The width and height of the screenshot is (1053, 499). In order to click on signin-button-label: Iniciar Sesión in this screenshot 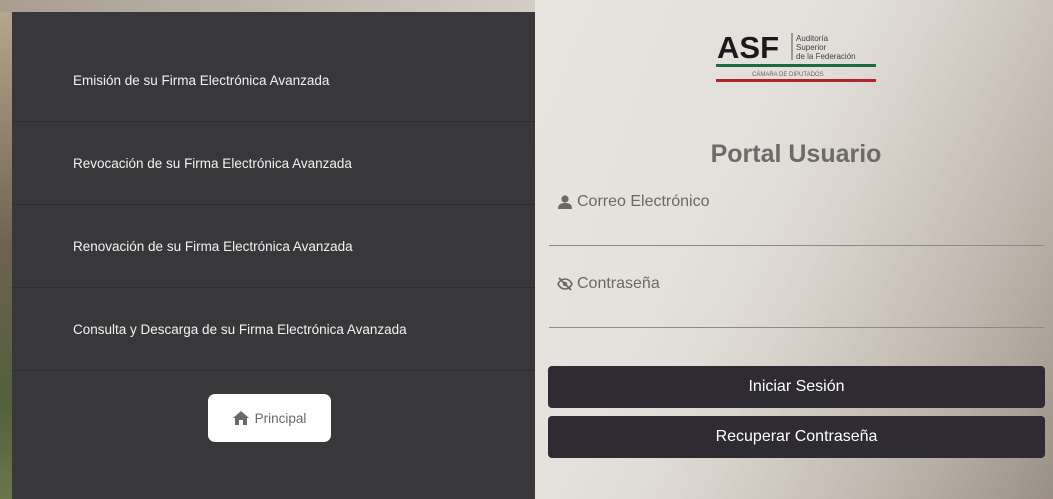, I will do `click(796, 386)`.